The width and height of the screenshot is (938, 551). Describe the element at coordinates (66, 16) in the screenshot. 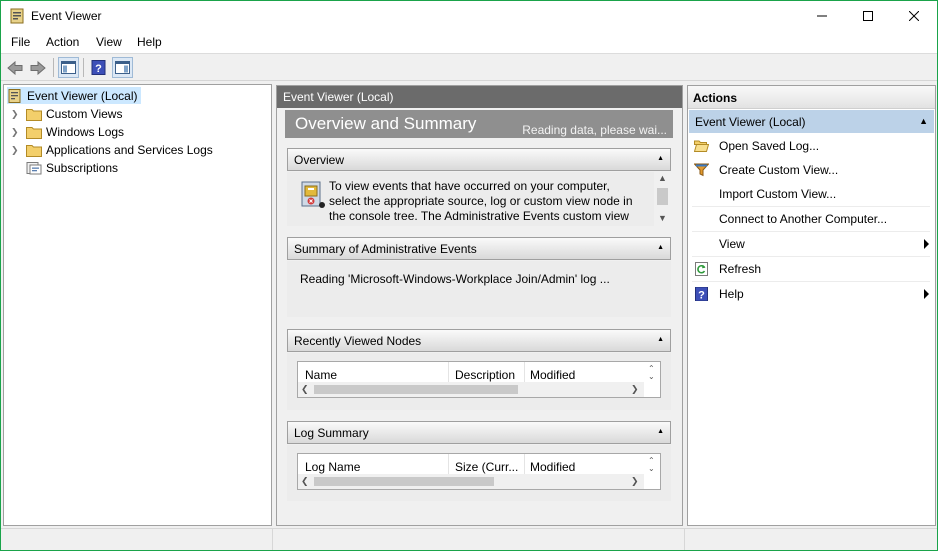

I see `window-title: Event Viewer` at that location.